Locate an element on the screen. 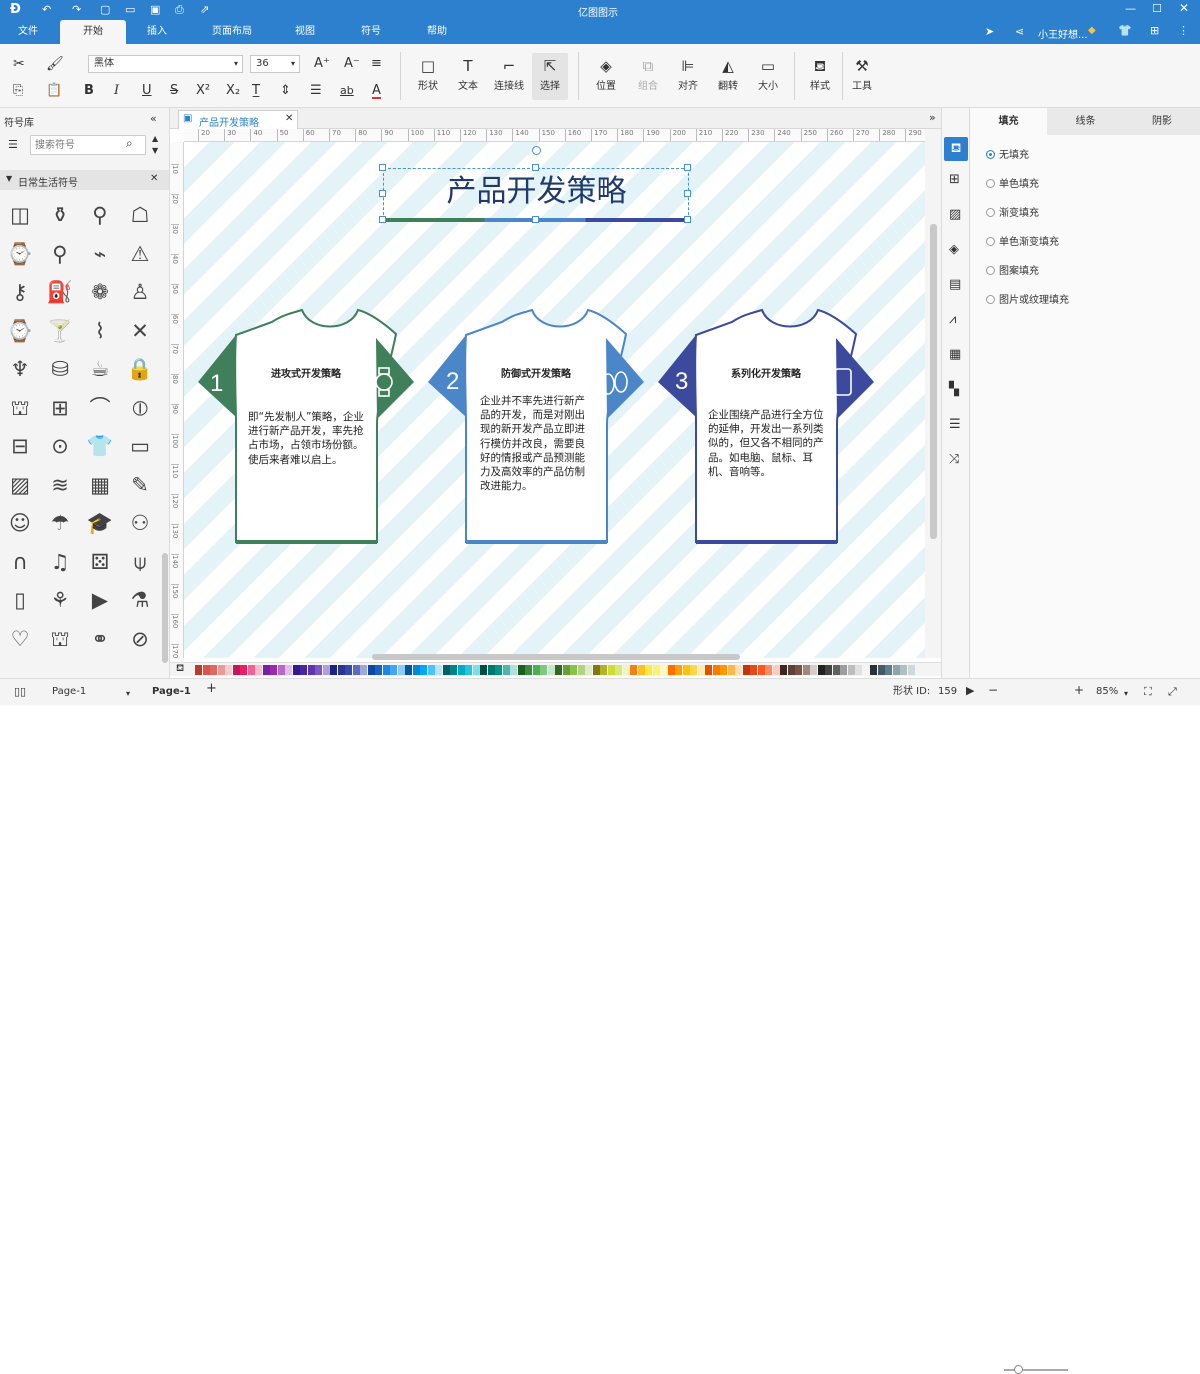 This screenshot has height=1374, width=1200. shuffle-icon: ⤨ is located at coordinates (954, 459).